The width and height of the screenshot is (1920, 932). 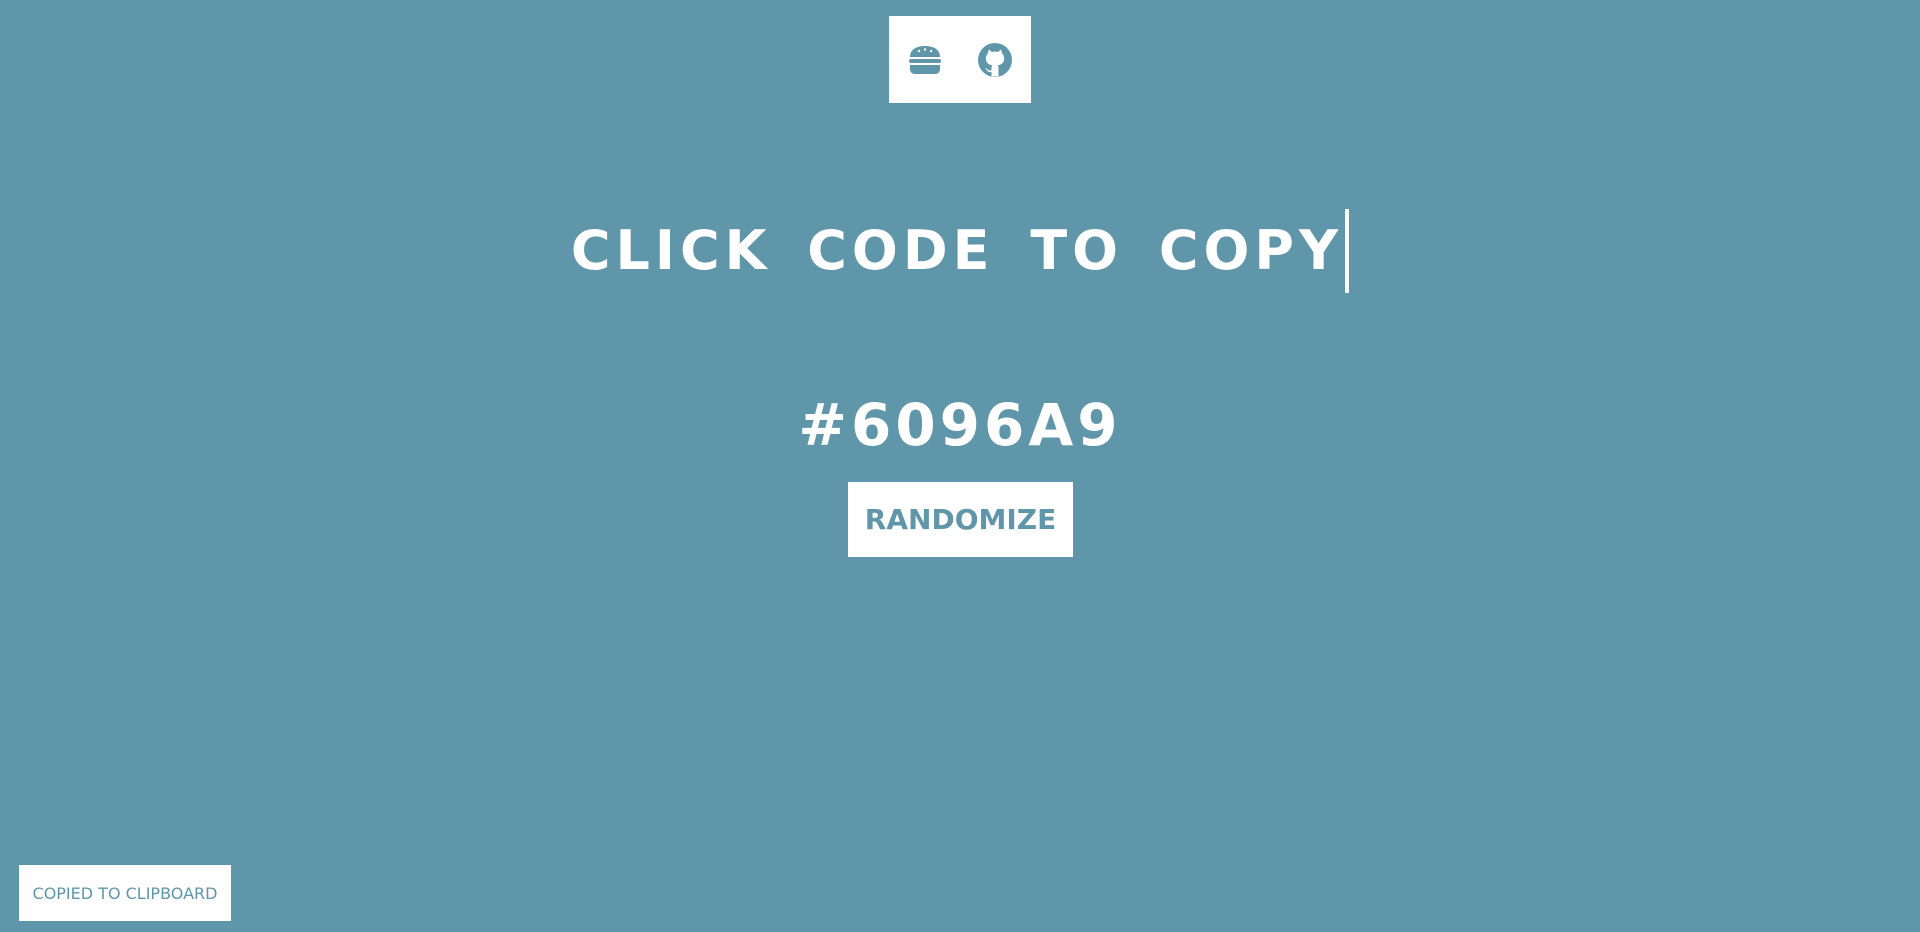 I want to click on randomize-button: RANDOMIZE, so click(x=960, y=519).